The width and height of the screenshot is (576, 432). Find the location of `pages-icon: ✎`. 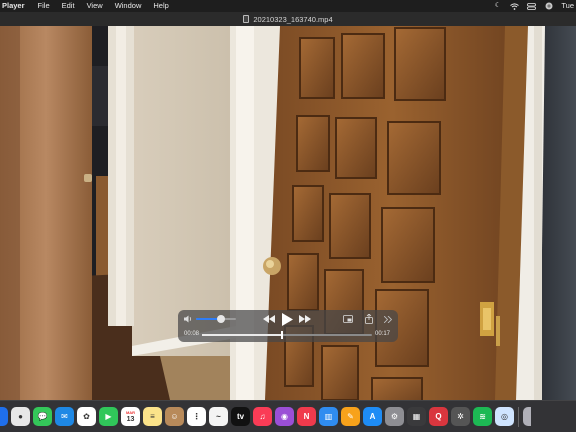

pages-icon: ✎ is located at coordinates (350, 416).